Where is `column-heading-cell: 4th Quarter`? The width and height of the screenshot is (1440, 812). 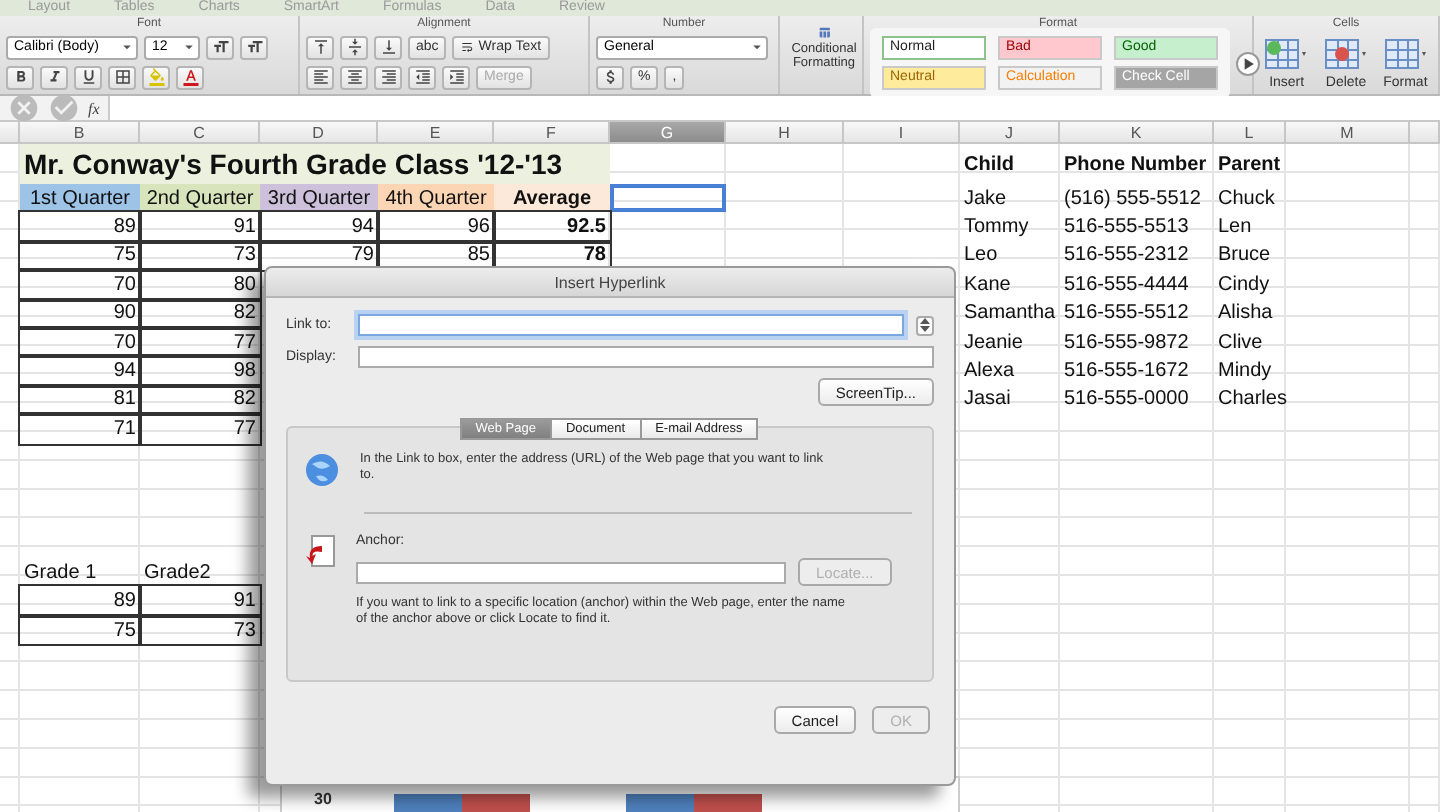 column-heading-cell: 4th Quarter is located at coordinates (436, 198).